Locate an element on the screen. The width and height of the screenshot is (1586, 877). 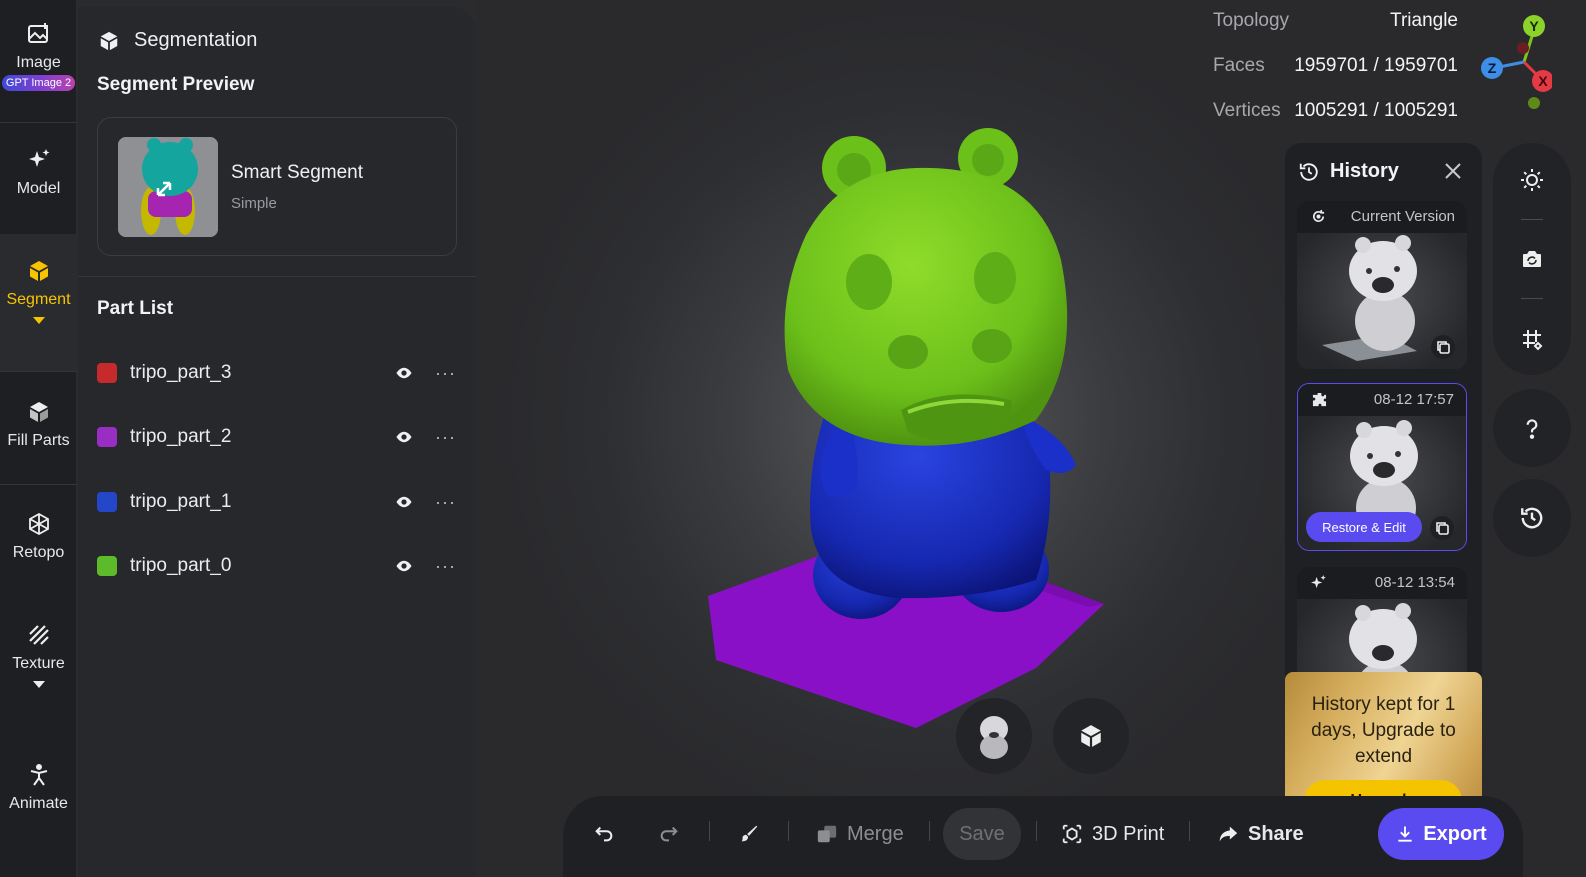
3d-print-label: 3D Print is located at coordinates (1128, 833).